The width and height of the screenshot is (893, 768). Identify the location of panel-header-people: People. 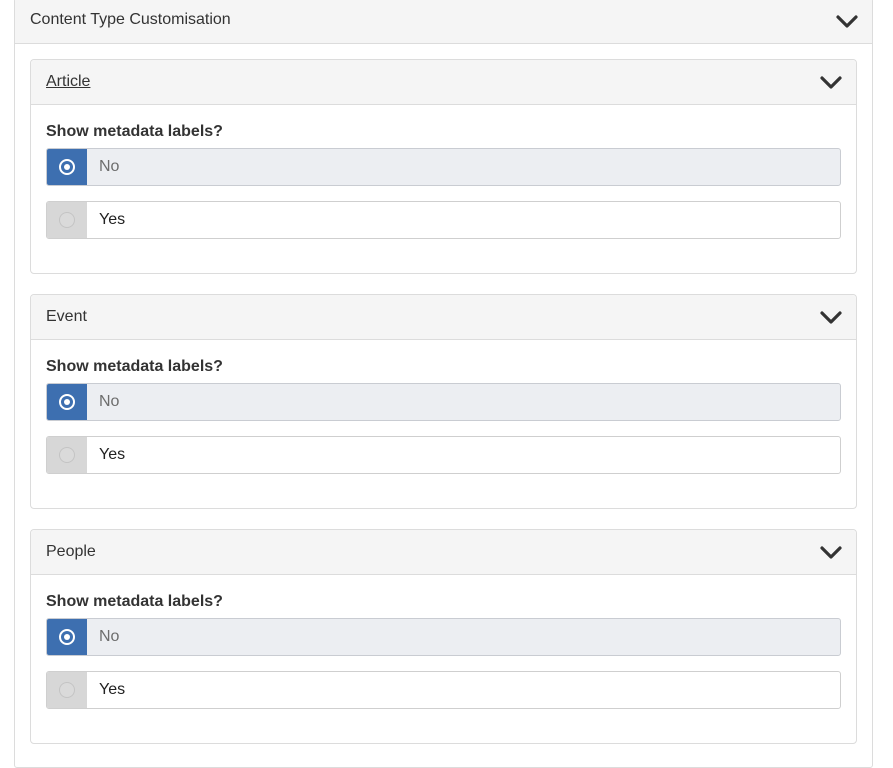
(443, 552).